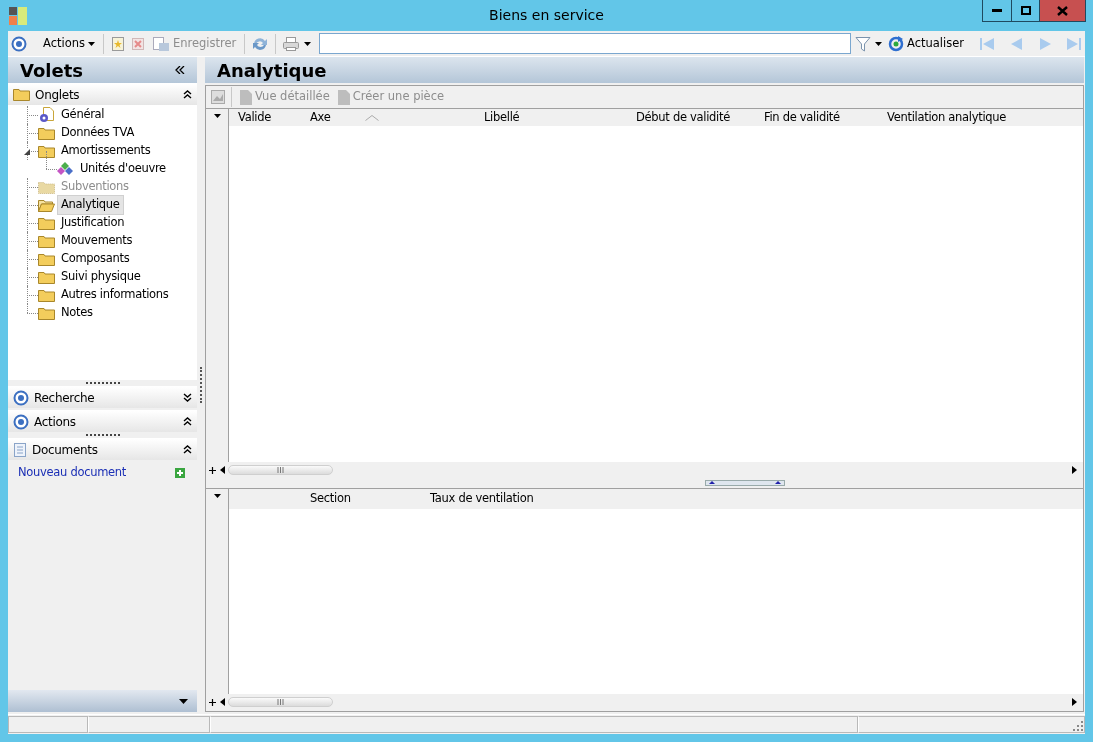  Describe the element at coordinates (551, 117) in the screenshot. I see `column-header: Libellé` at that location.